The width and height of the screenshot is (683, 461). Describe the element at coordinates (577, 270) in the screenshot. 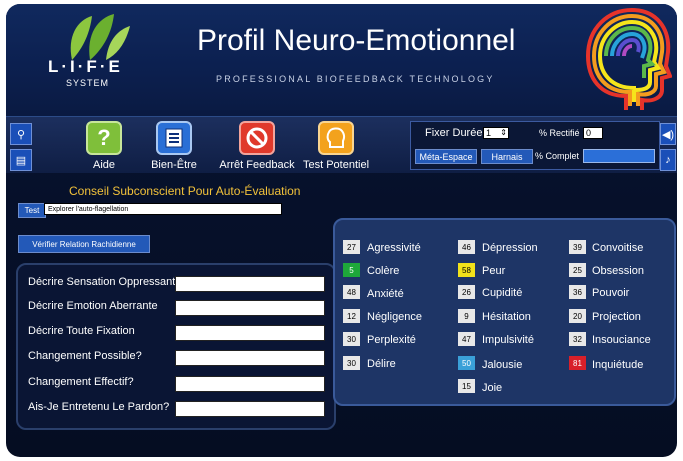

I see `emotion-number: 25` at that location.